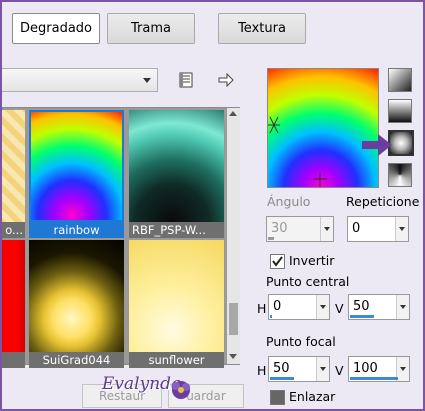 Image resolution: width=425 pixels, height=411 pixels. I want to click on scroll-up-icon, so click(233, 113).